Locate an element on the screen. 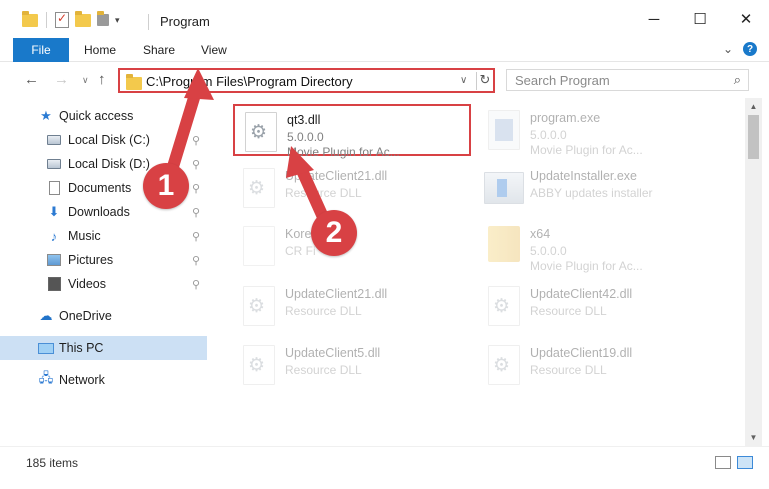 This screenshot has width=769, height=489. address-path: C:\Program Files\Program Directory is located at coordinates (249, 81).